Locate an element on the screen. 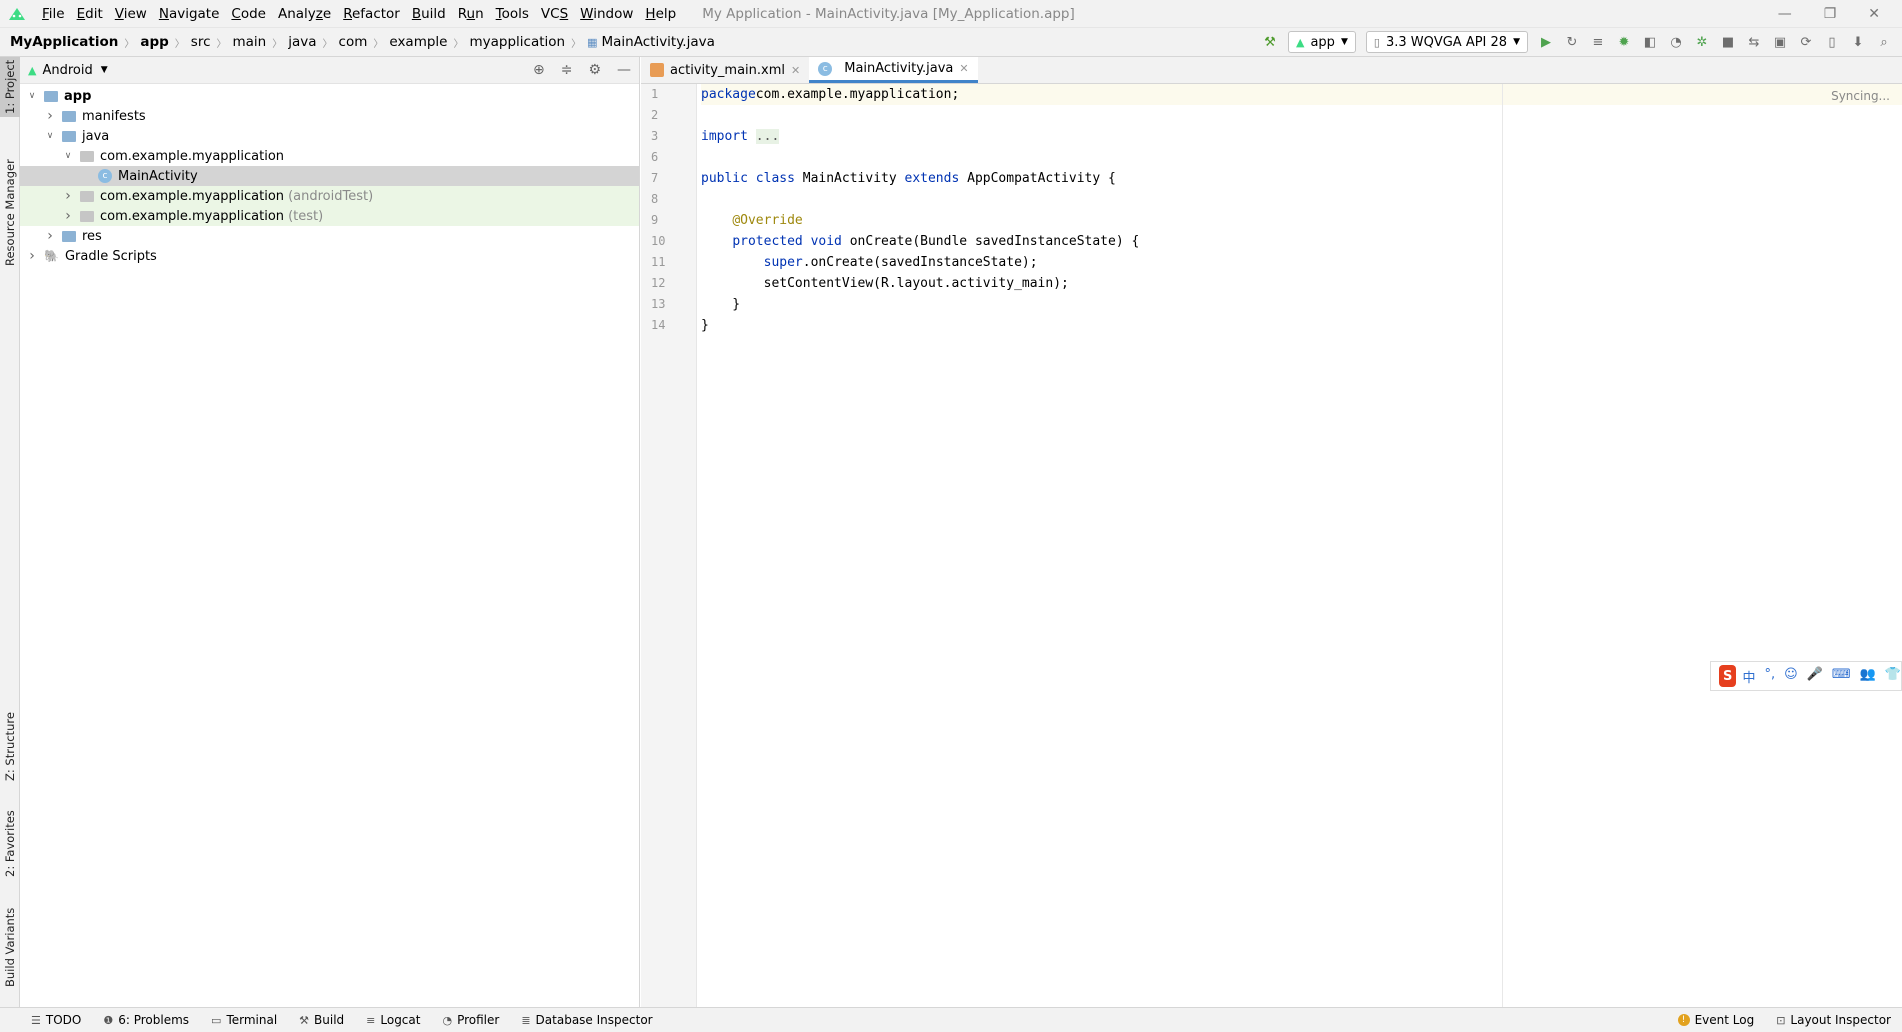 The width and height of the screenshot is (1902, 1032). ime-item: 🎤 is located at coordinates (1815, 676).